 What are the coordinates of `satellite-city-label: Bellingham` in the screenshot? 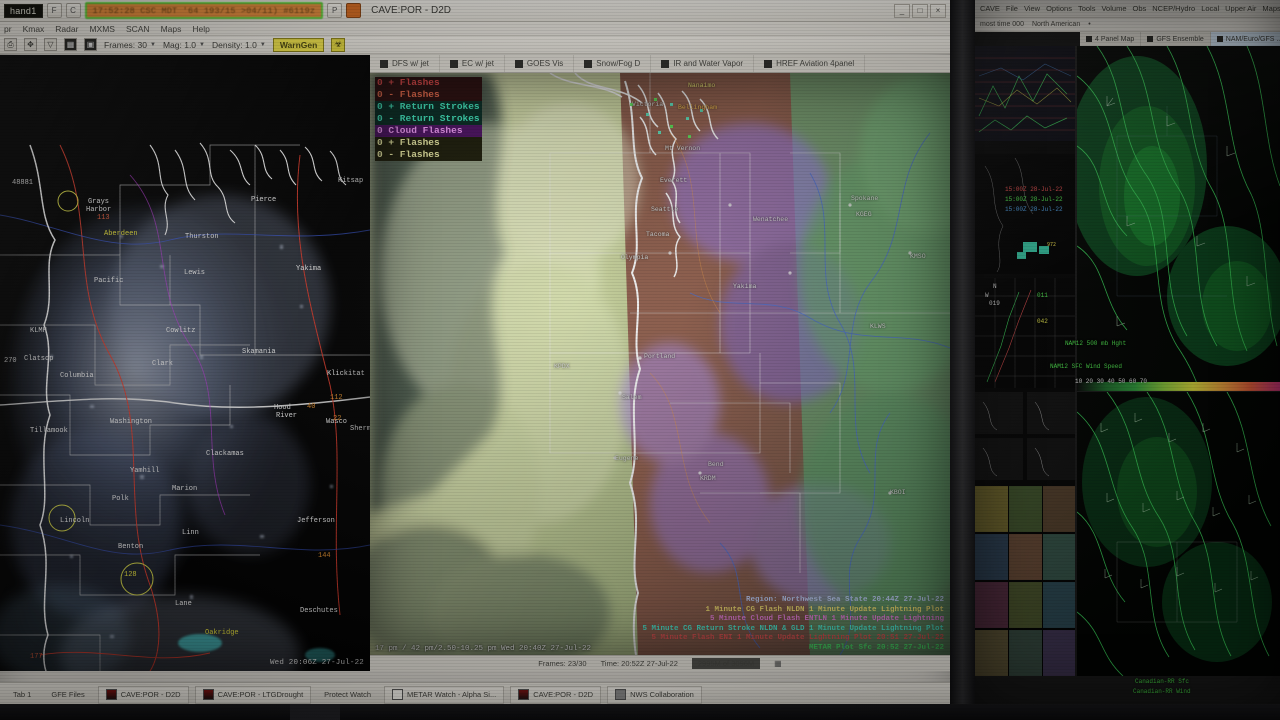 It's located at (698, 107).